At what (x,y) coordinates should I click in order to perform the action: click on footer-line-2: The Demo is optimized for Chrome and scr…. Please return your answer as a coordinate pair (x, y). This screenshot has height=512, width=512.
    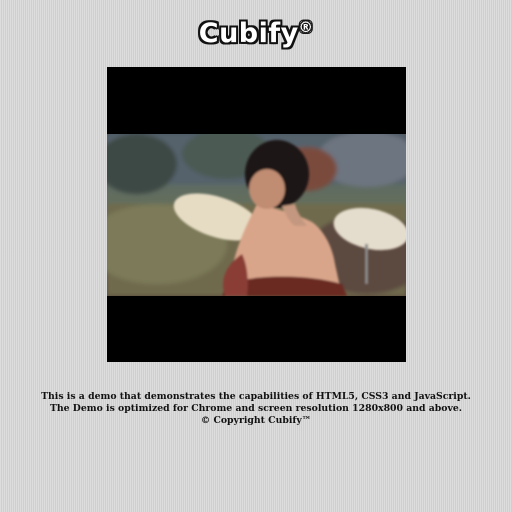
    Looking at the image, I should click on (256, 408).